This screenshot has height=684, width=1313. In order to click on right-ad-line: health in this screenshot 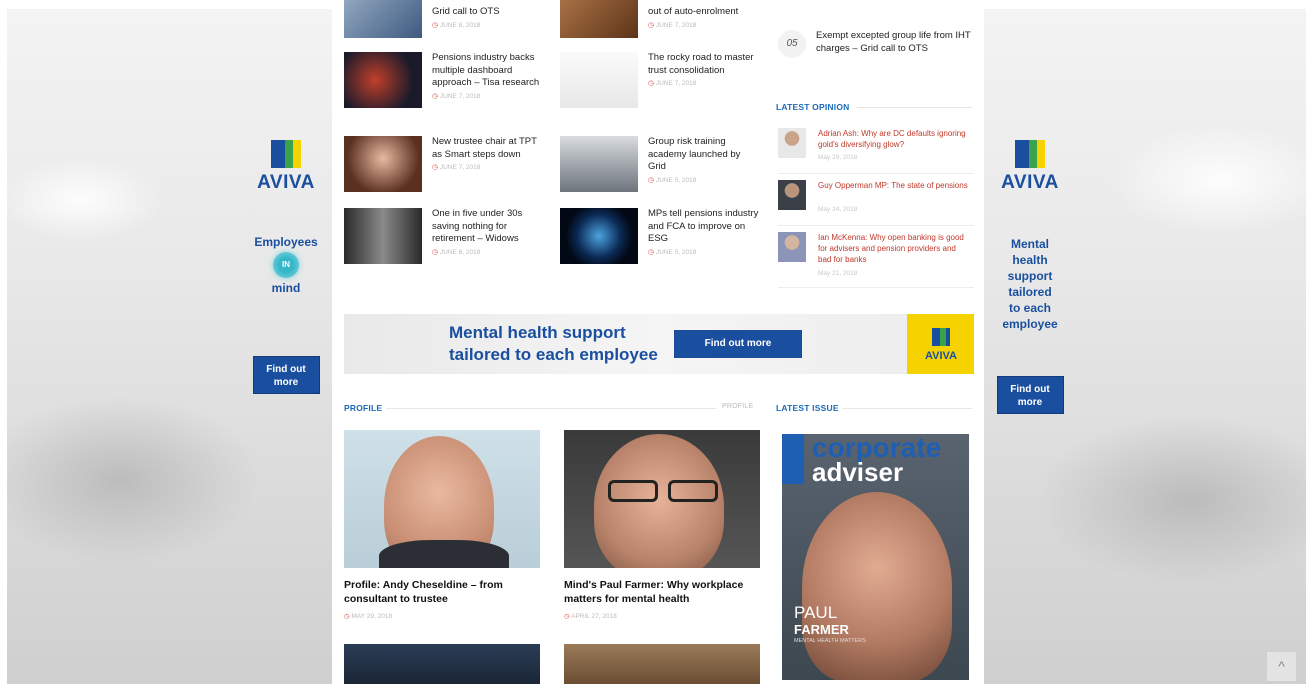, I will do `click(1030, 260)`.